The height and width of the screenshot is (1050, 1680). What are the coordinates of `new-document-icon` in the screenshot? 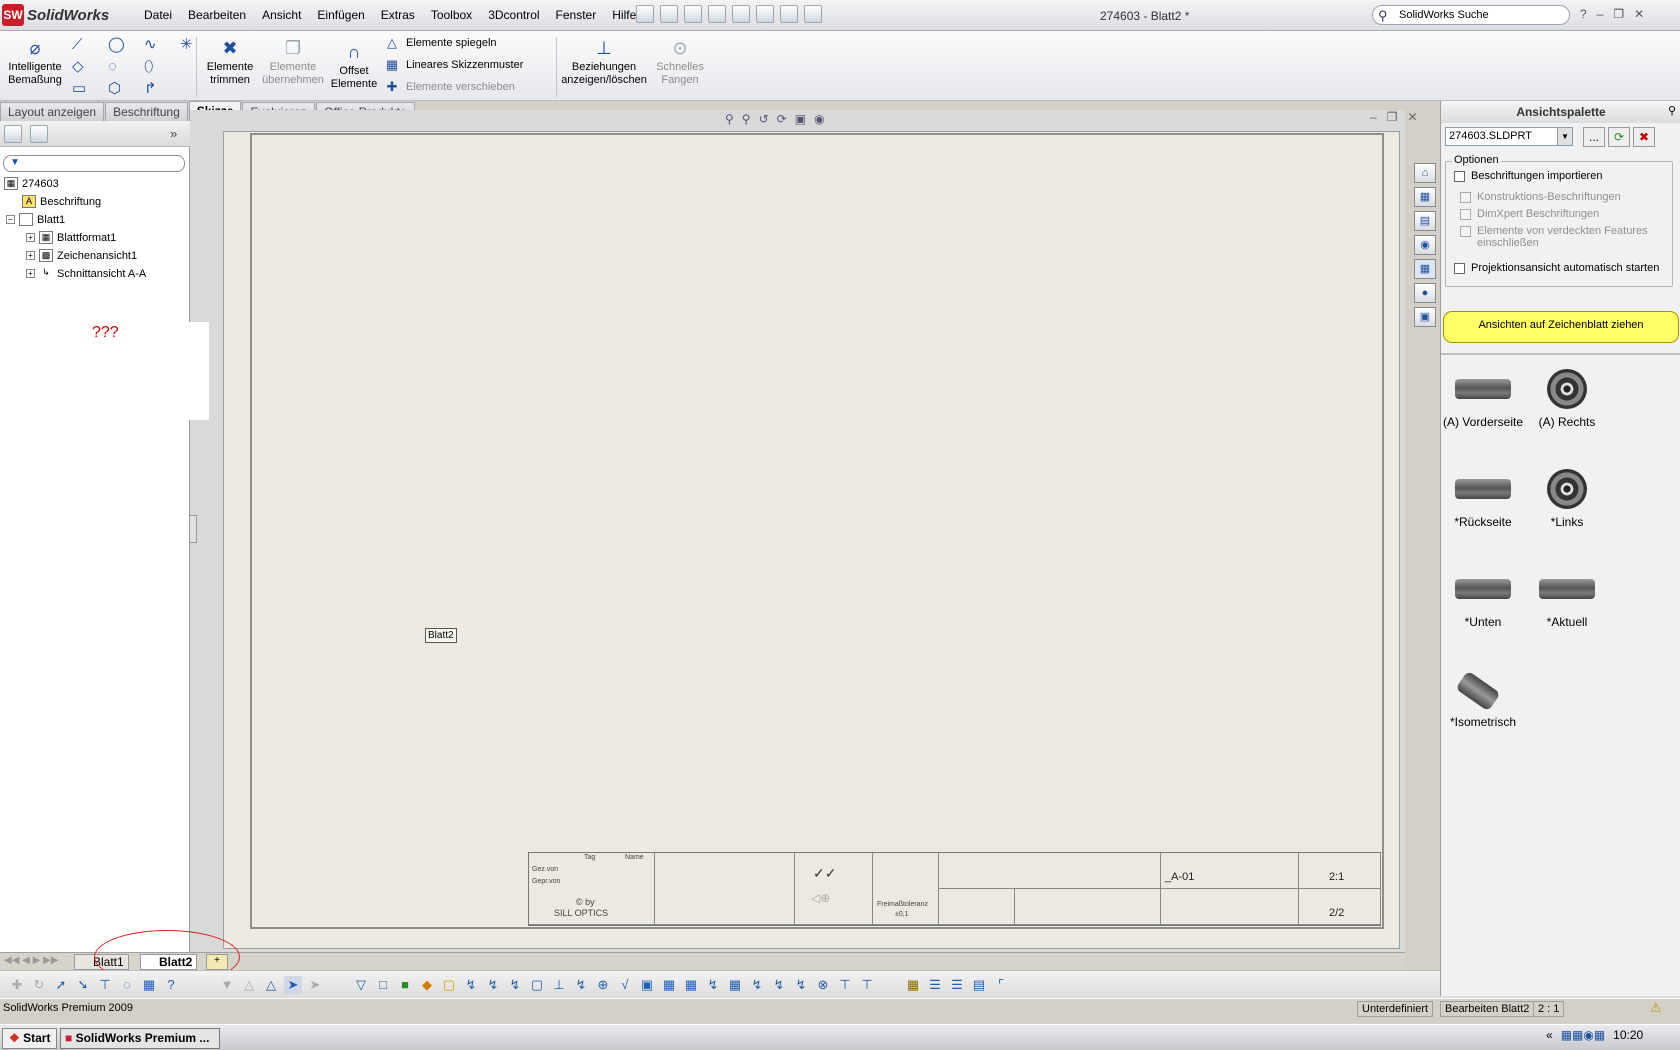 It's located at (645, 14).